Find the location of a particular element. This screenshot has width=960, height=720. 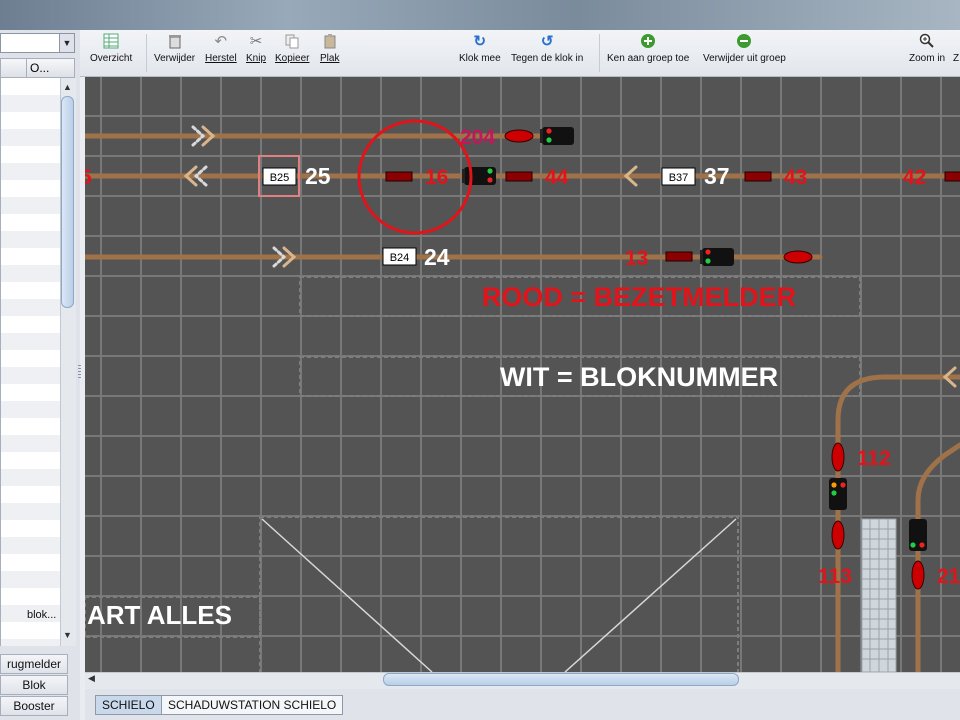

tab-booster: Booster is located at coordinates (34, 706).